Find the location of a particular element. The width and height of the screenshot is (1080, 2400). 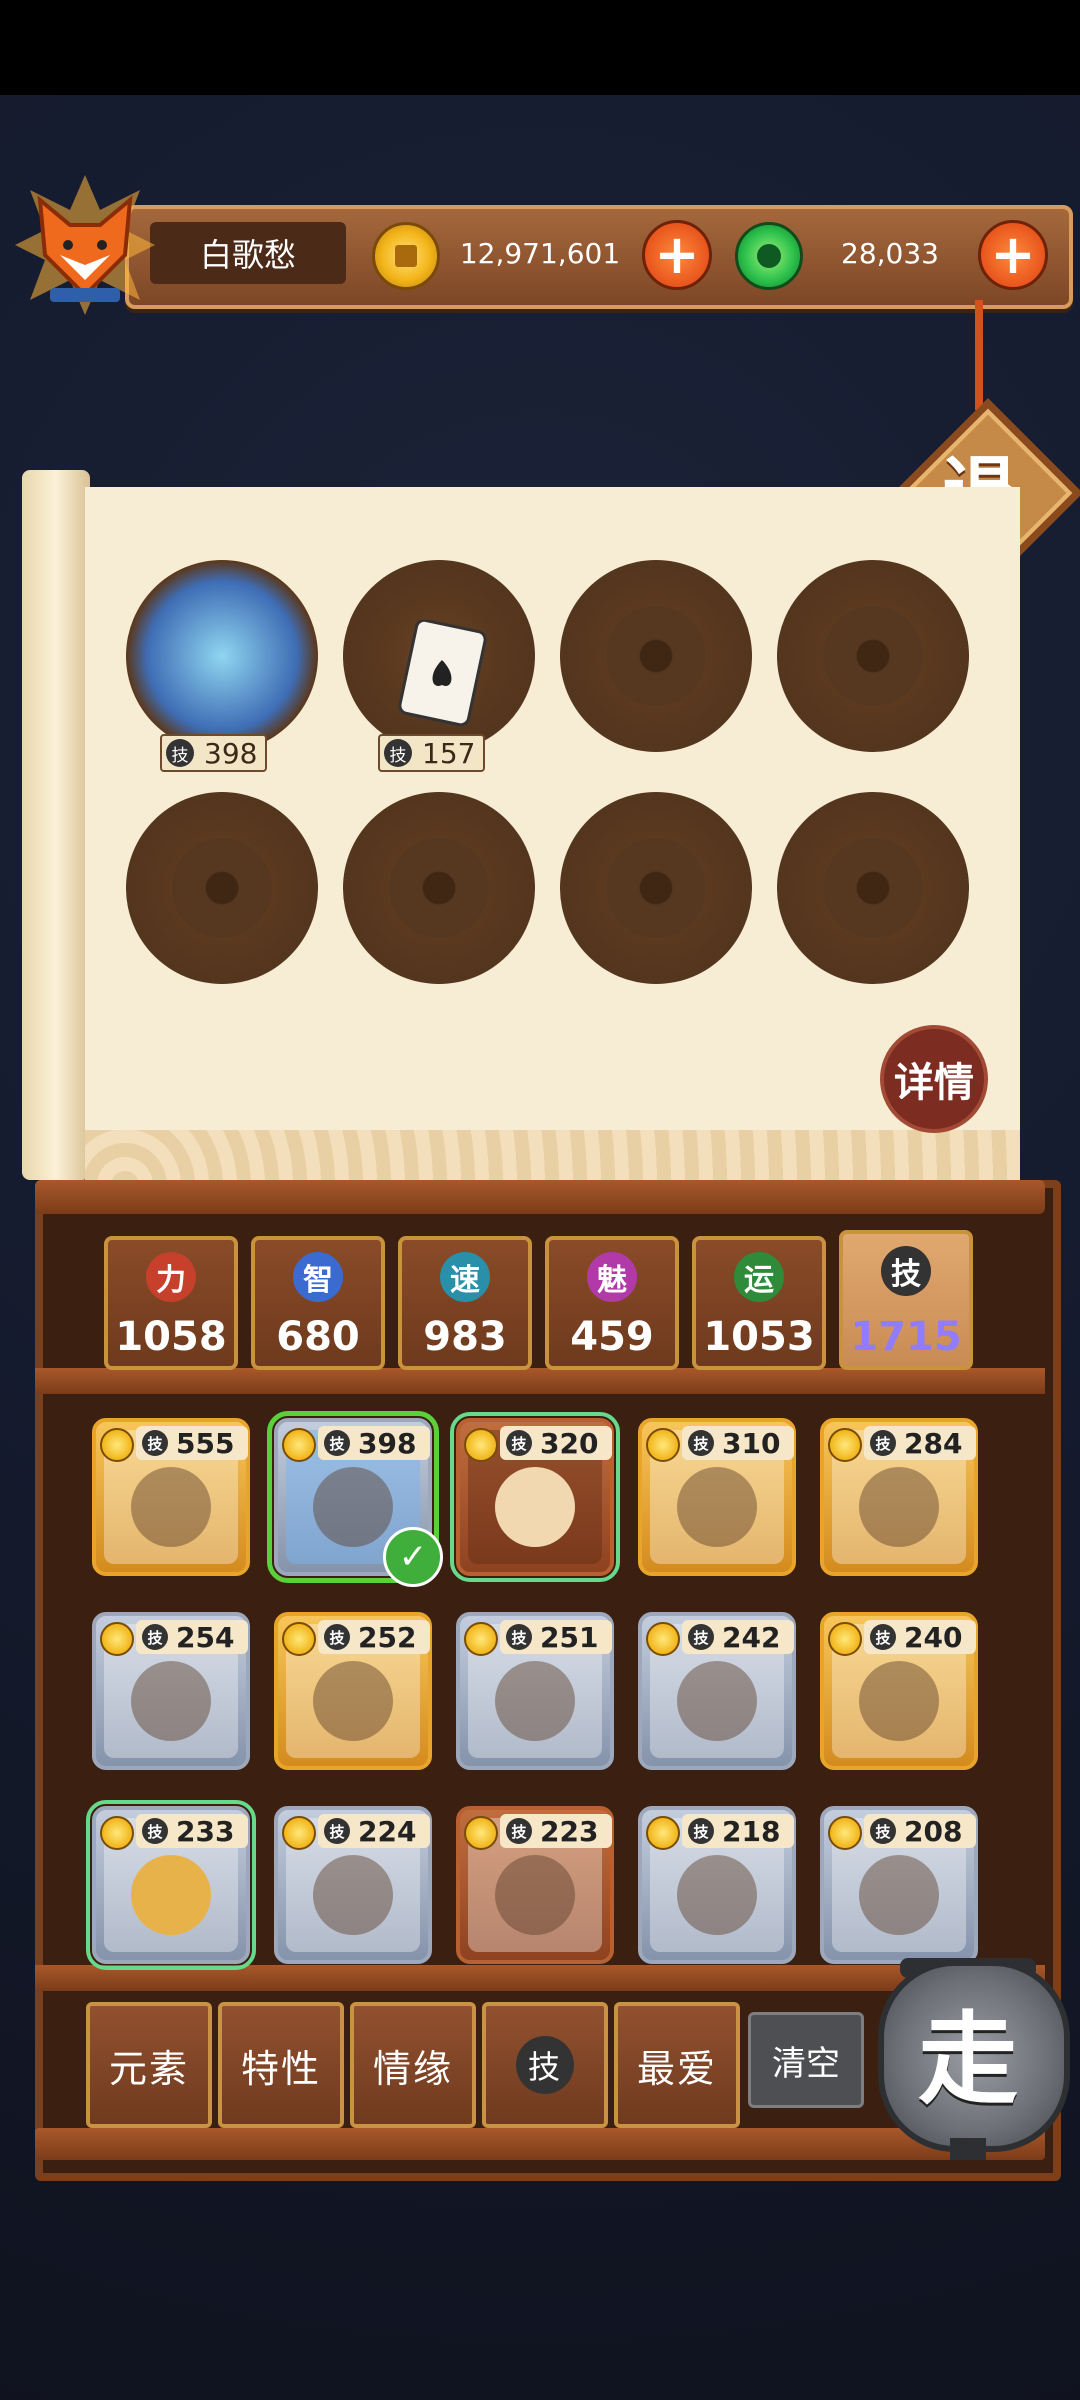

card-skill-value: 218 is located at coordinates (751, 1831).